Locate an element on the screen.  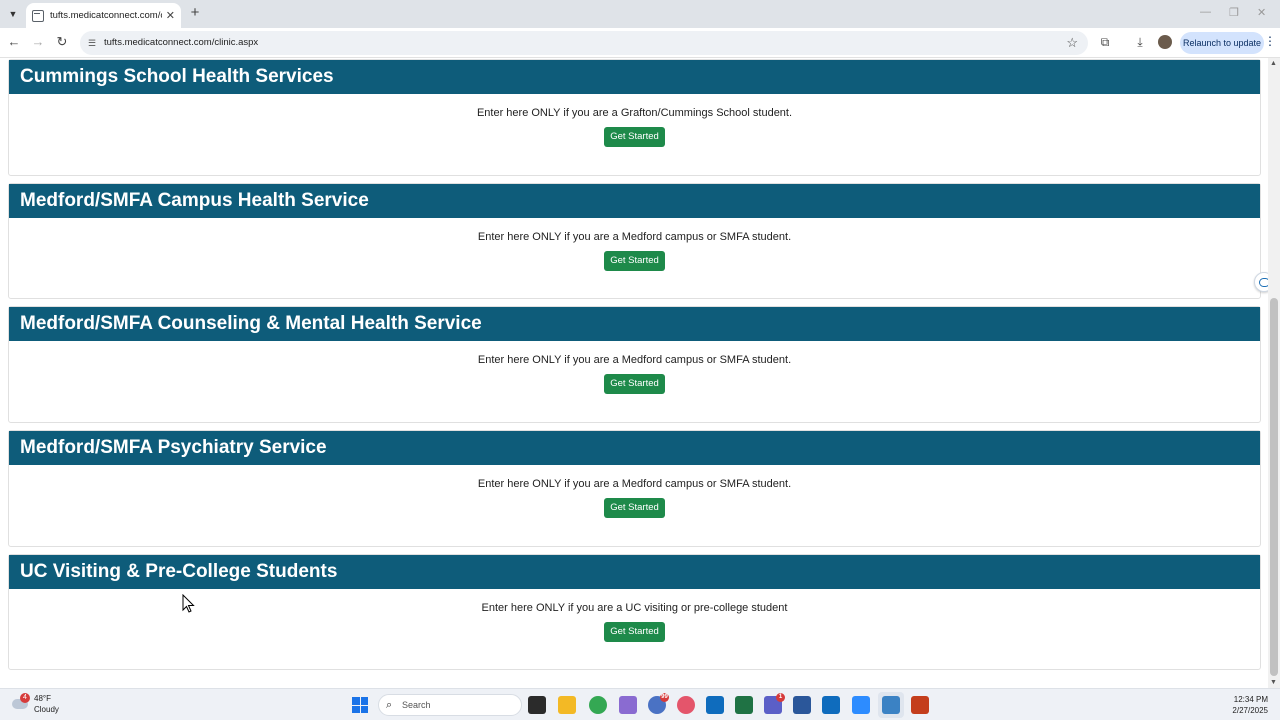
word-icon is located at coordinates (802, 705).